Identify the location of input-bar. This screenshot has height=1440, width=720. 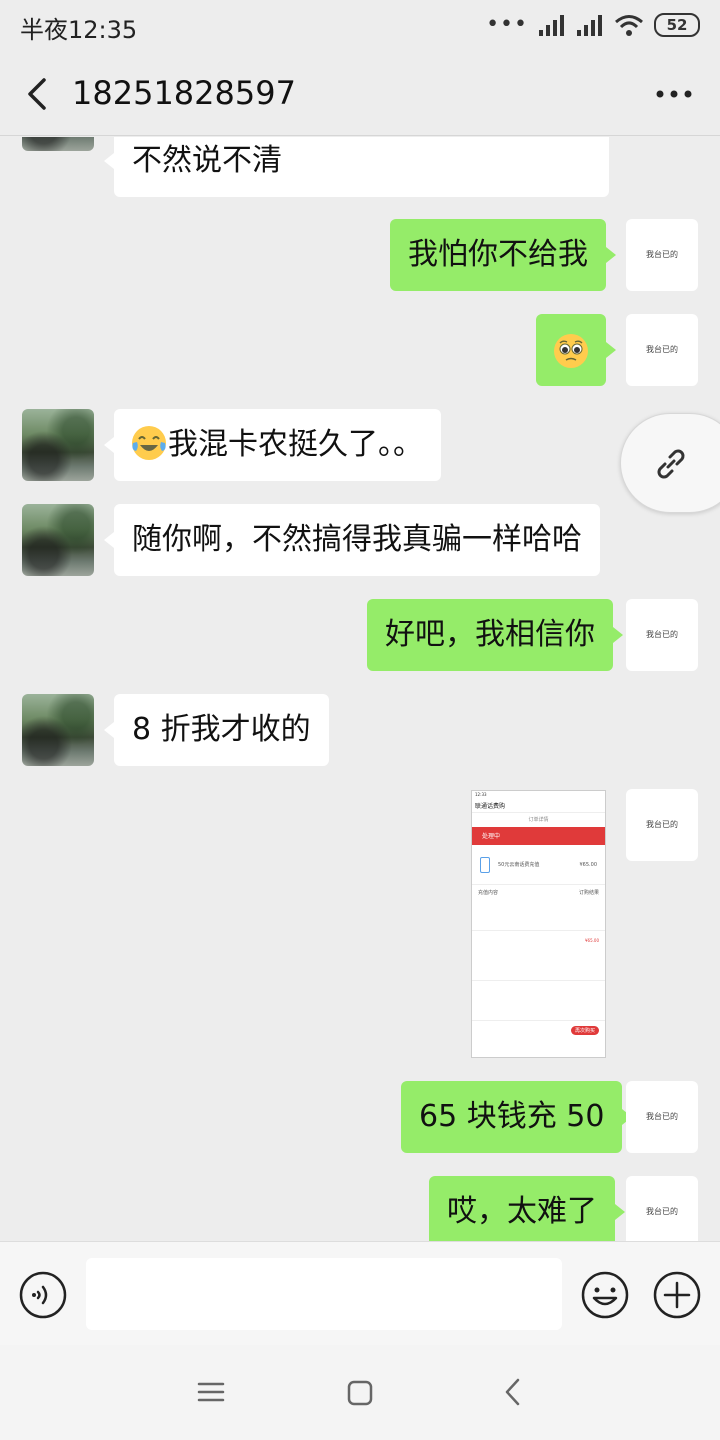
(360, 1293).